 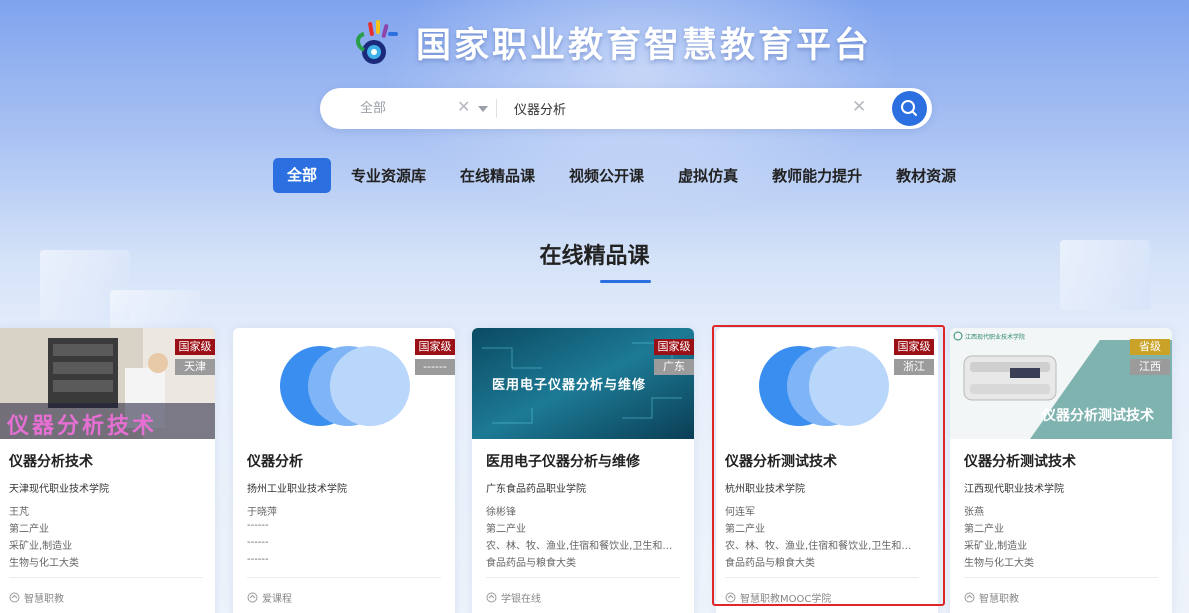 What do you see at coordinates (1061, 383) in the screenshot?
I see `course-cover: 江西现代职业技术学院 仪器分析测试技术 省级 江西` at bounding box center [1061, 383].